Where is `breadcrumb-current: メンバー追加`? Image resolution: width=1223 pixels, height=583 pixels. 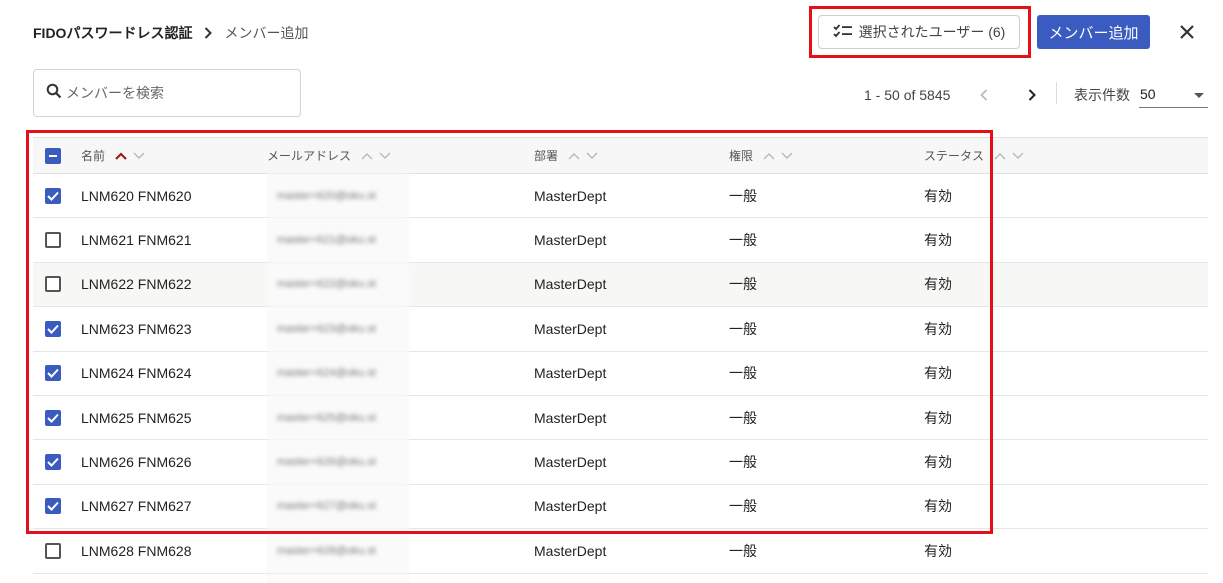 breadcrumb-current: メンバー追加 is located at coordinates (266, 33).